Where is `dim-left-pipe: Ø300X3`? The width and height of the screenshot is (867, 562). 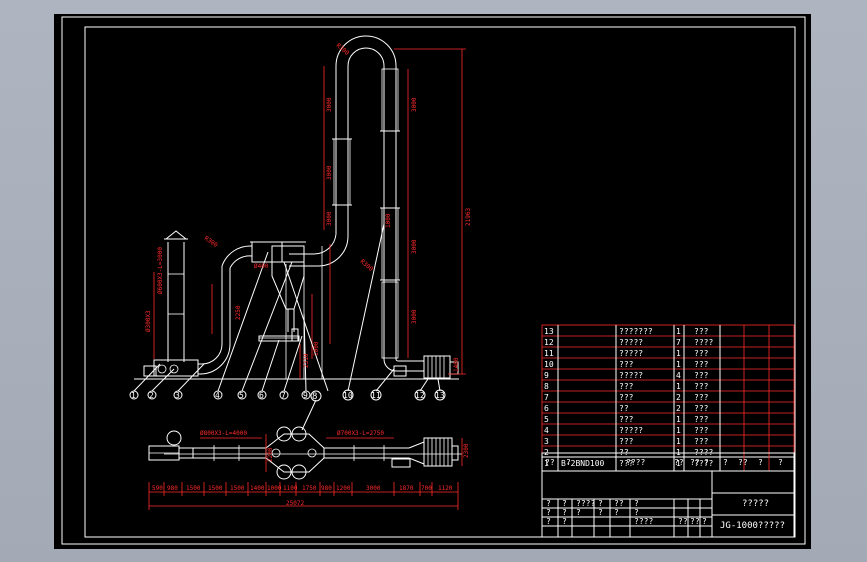
dim-left-pipe: Ø300X3 is located at coordinates (148, 321).